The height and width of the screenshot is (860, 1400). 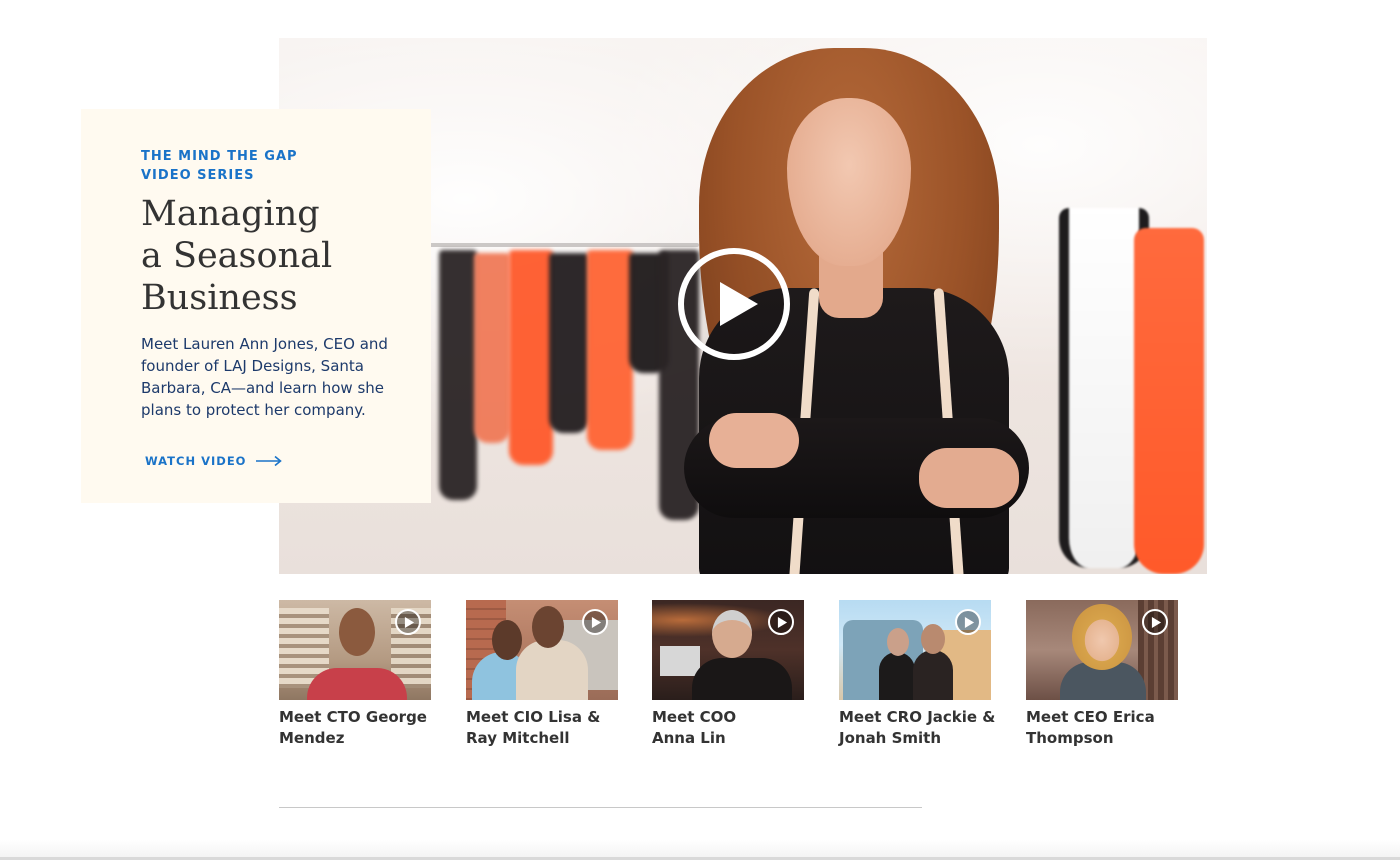 I want to click on laptop, so click(x=680, y=661).